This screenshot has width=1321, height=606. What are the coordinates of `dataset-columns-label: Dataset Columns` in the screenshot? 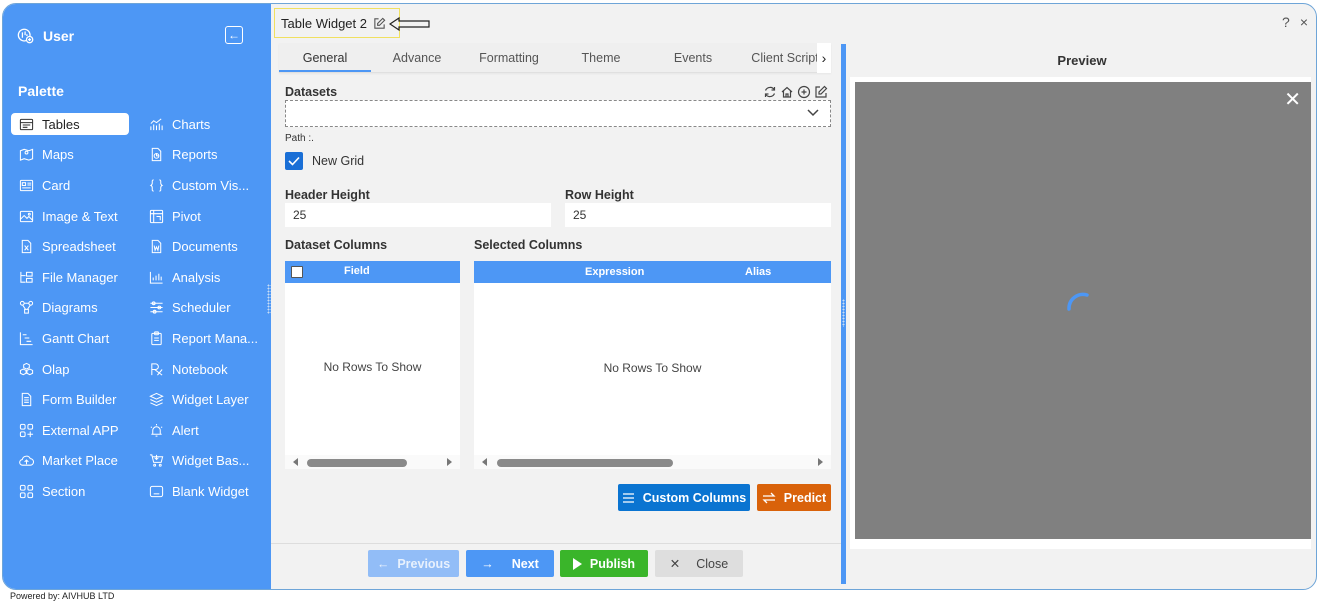 It's located at (336, 245).